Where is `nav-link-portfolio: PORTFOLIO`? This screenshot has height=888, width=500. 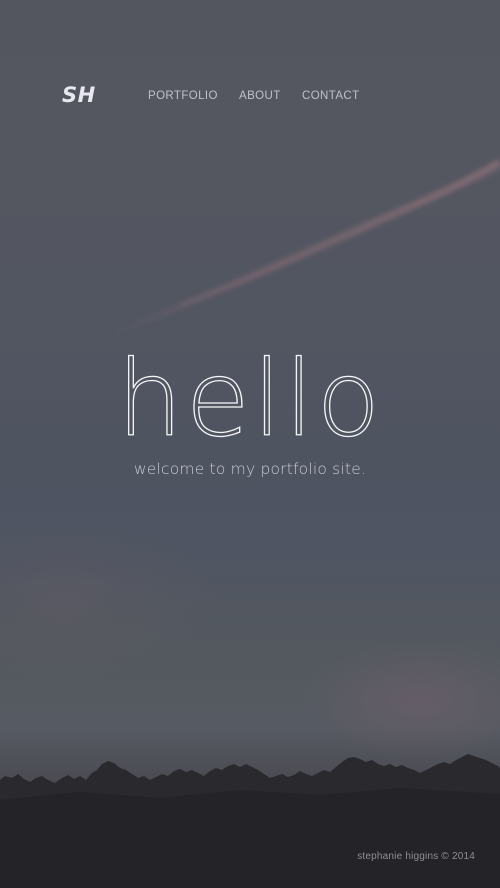
nav-link-portfolio: PORTFOLIO is located at coordinates (183, 96).